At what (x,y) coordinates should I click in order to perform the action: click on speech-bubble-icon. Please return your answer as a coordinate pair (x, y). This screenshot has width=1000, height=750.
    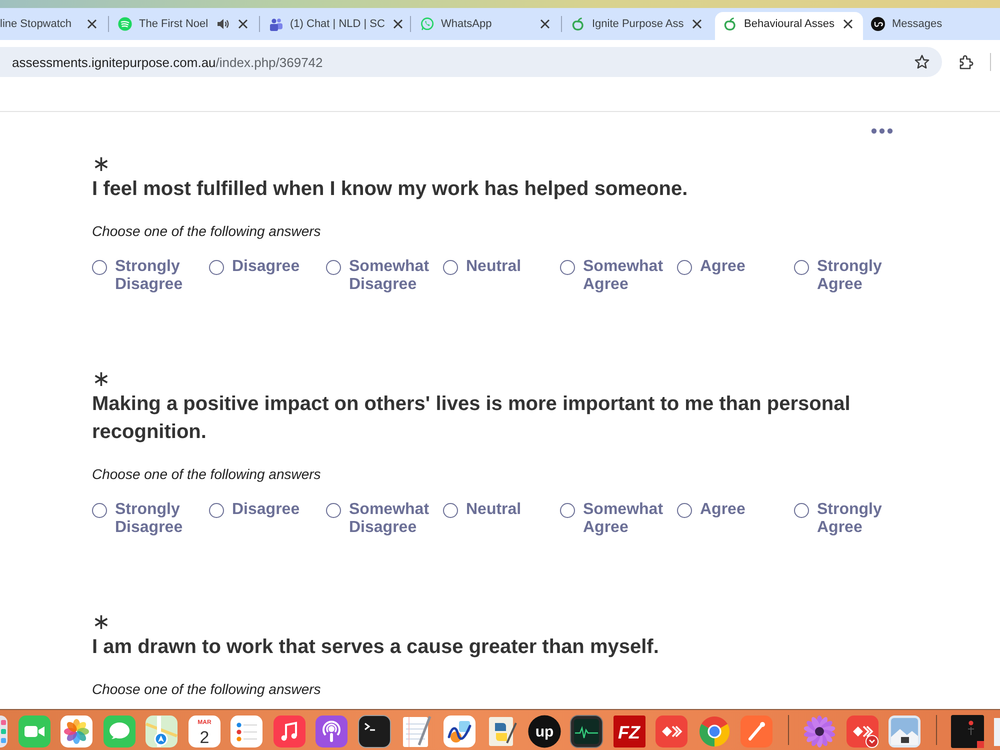
    Looking at the image, I should click on (119, 731).